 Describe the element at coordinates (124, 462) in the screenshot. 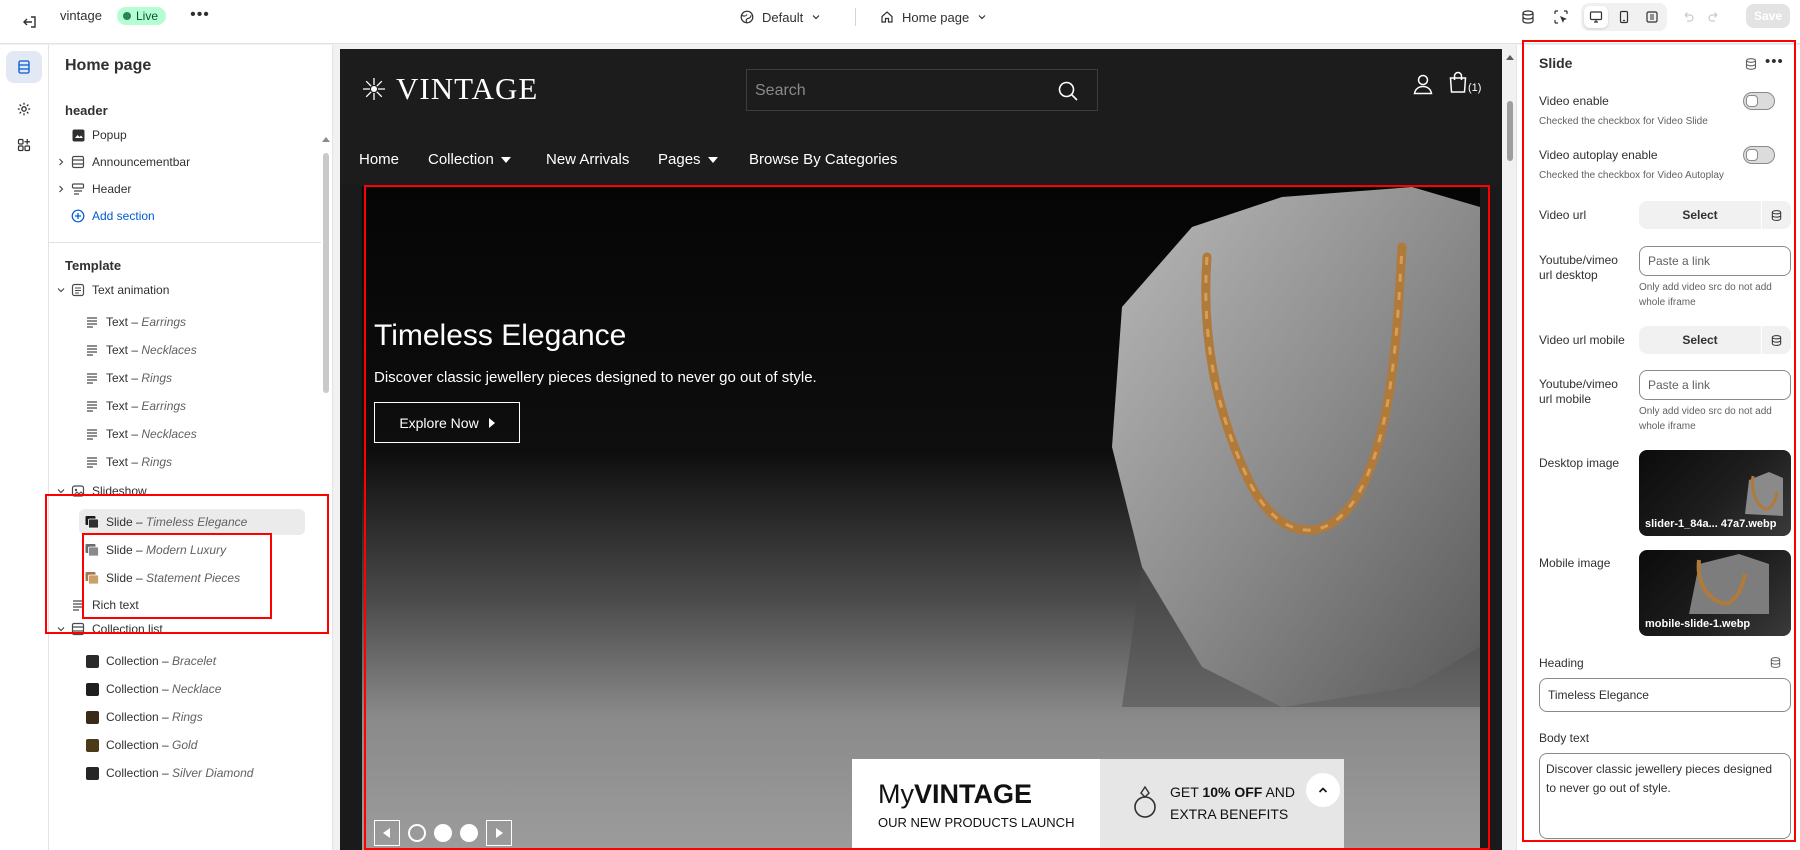

I see `block-prefix: Text –` at that location.